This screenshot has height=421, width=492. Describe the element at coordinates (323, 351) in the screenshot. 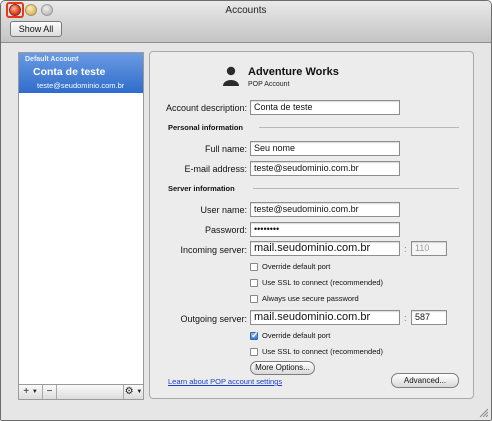

I see `outgoing-ssl-label: Use SSL to connect (recommended)` at that location.